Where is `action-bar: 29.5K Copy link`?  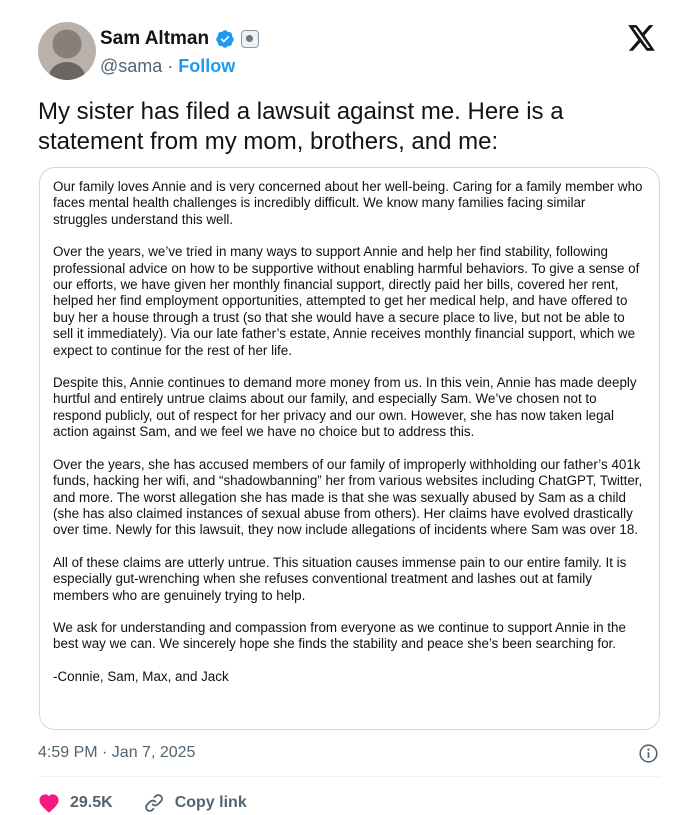 action-bar: 29.5K Copy link is located at coordinates (142, 803).